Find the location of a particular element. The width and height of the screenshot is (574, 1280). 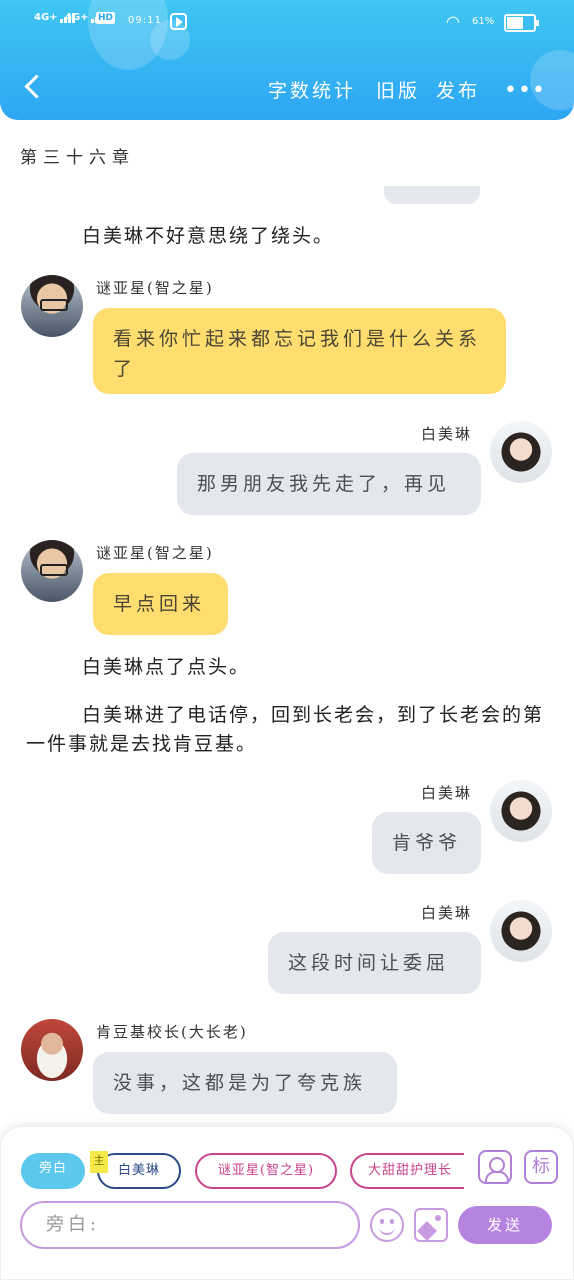

character-manage-icon is located at coordinates (495, 1167).